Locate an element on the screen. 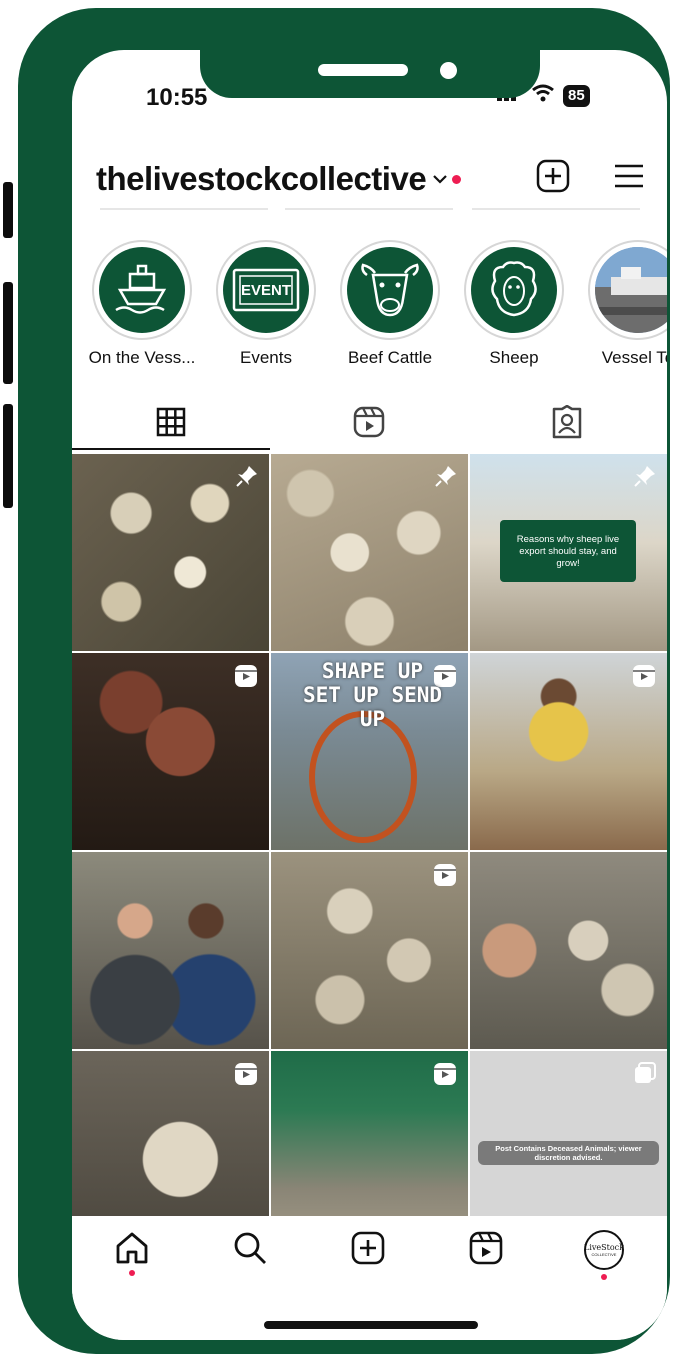 This screenshot has width=673, height=1359. battery-indicator: 85 is located at coordinates (576, 95).